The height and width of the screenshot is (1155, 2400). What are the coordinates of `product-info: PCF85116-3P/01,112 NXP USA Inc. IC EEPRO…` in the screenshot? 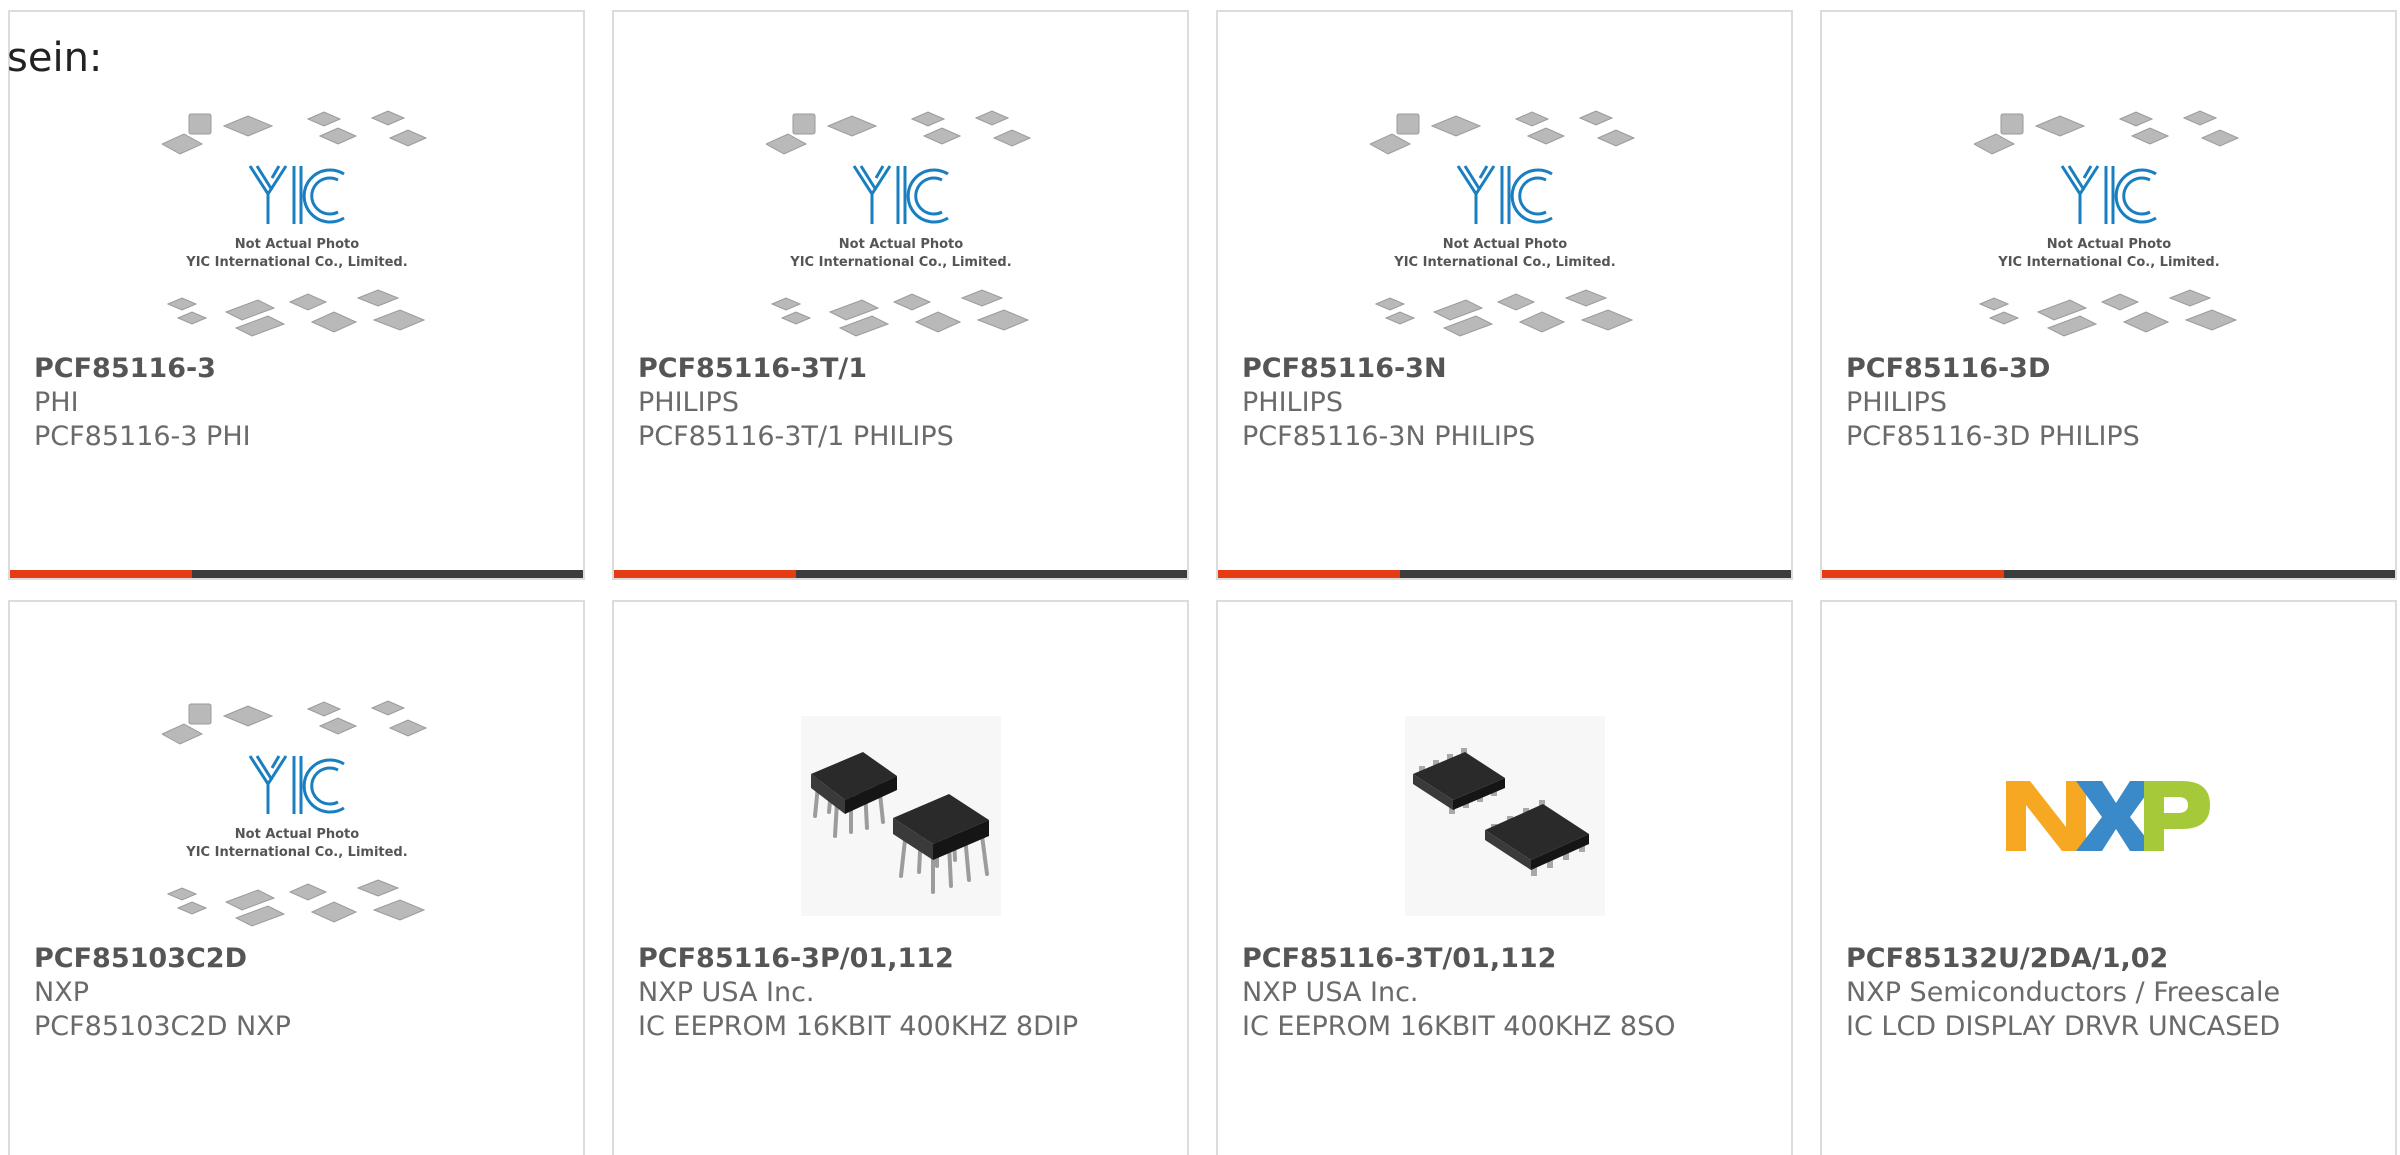 It's located at (902, 993).